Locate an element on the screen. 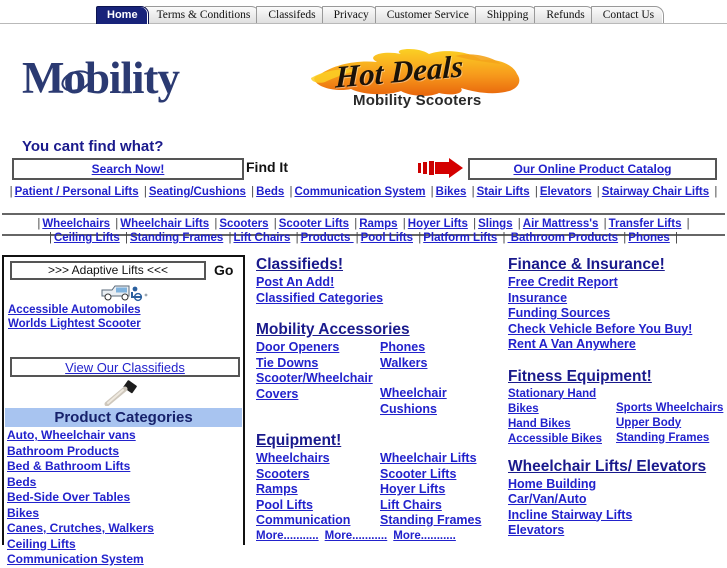  category-link-beds: Beds is located at coordinates (125, 483).